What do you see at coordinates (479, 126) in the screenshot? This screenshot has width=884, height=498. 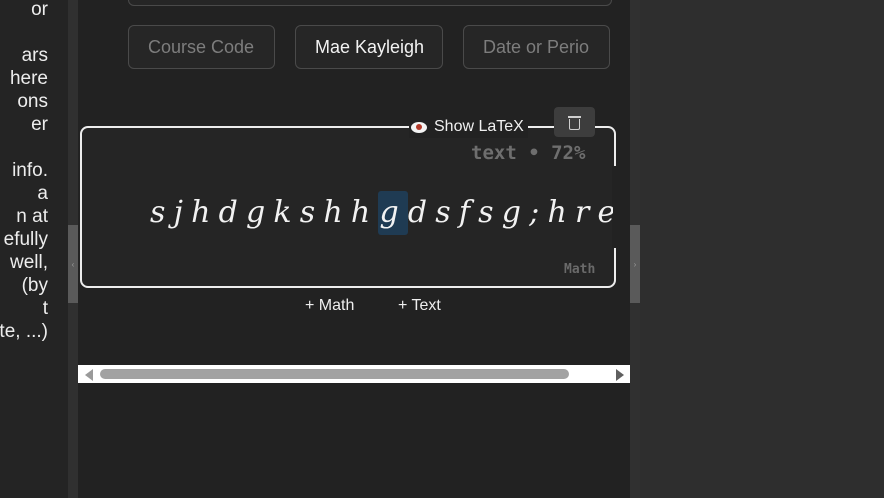 I see `show-latex-label: Show LaTeX` at bounding box center [479, 126].